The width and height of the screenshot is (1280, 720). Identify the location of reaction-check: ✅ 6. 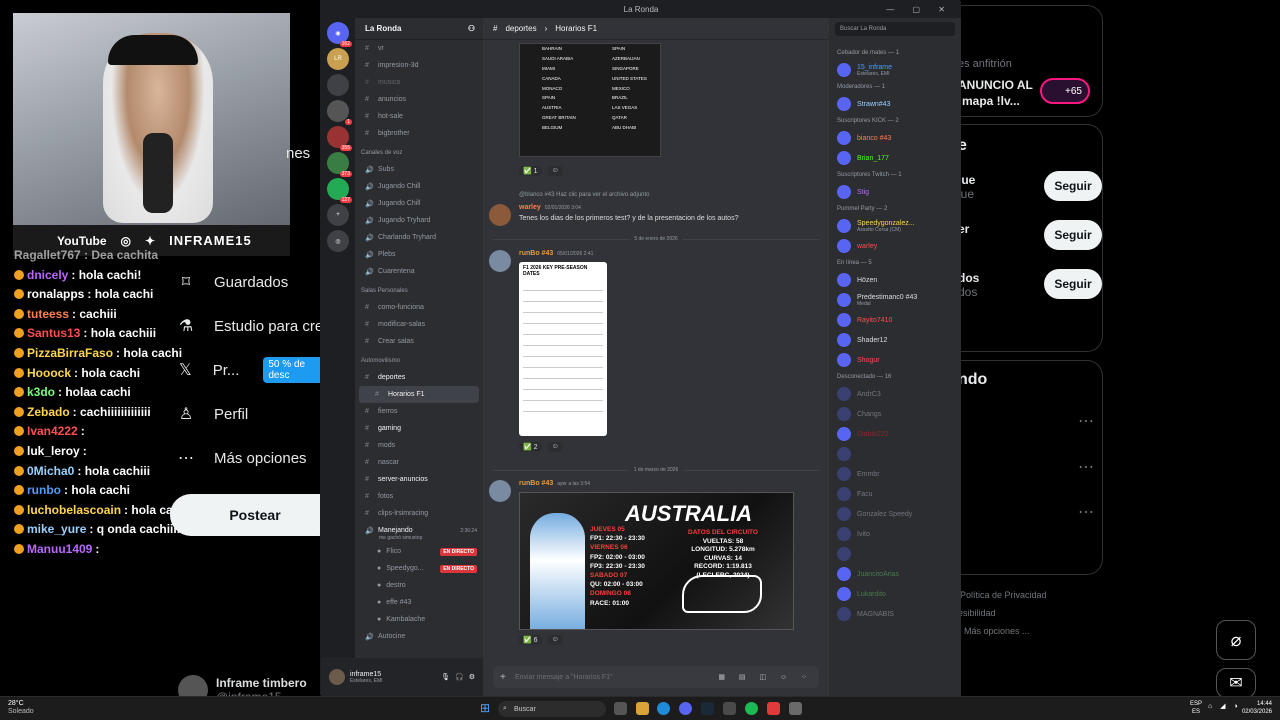
(530, 640).